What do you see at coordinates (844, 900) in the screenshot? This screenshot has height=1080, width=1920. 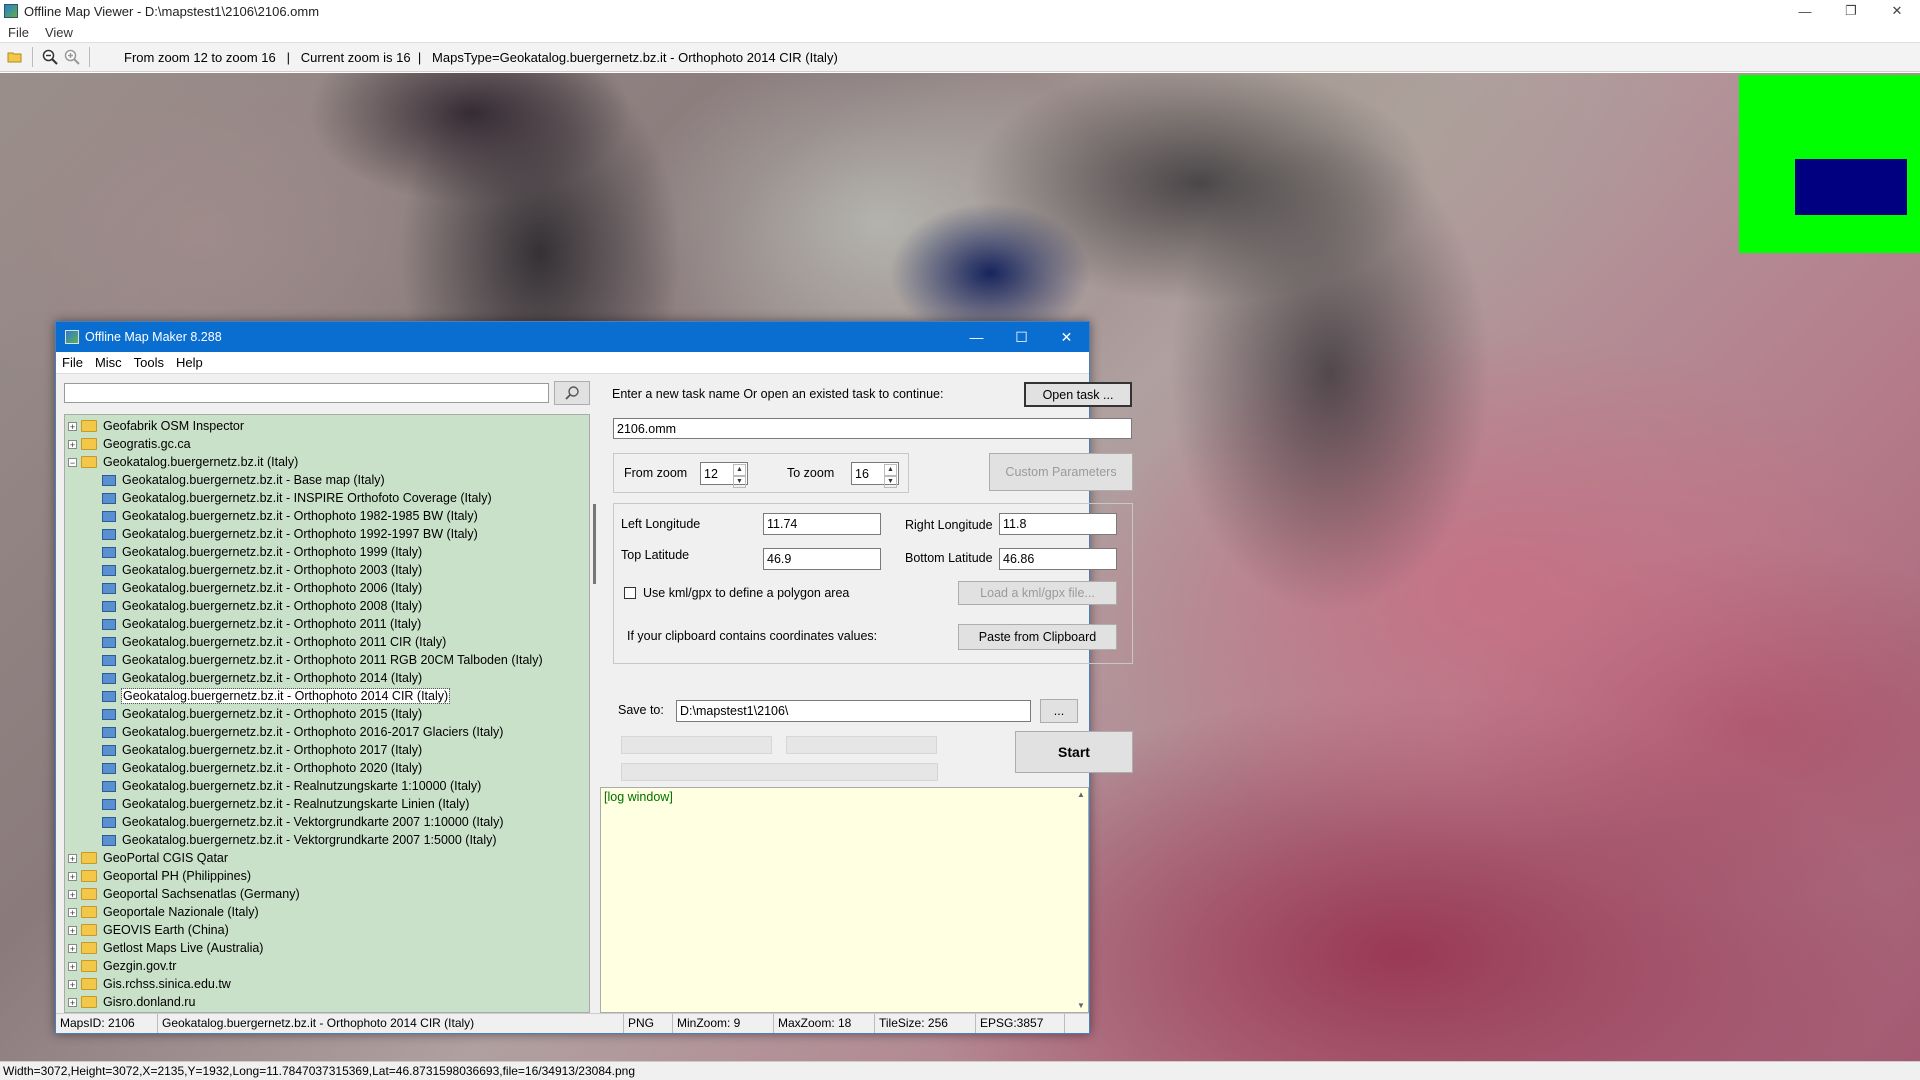 I see `log-window: [log window] ▲ ▼` at bounding box center [844, 900].